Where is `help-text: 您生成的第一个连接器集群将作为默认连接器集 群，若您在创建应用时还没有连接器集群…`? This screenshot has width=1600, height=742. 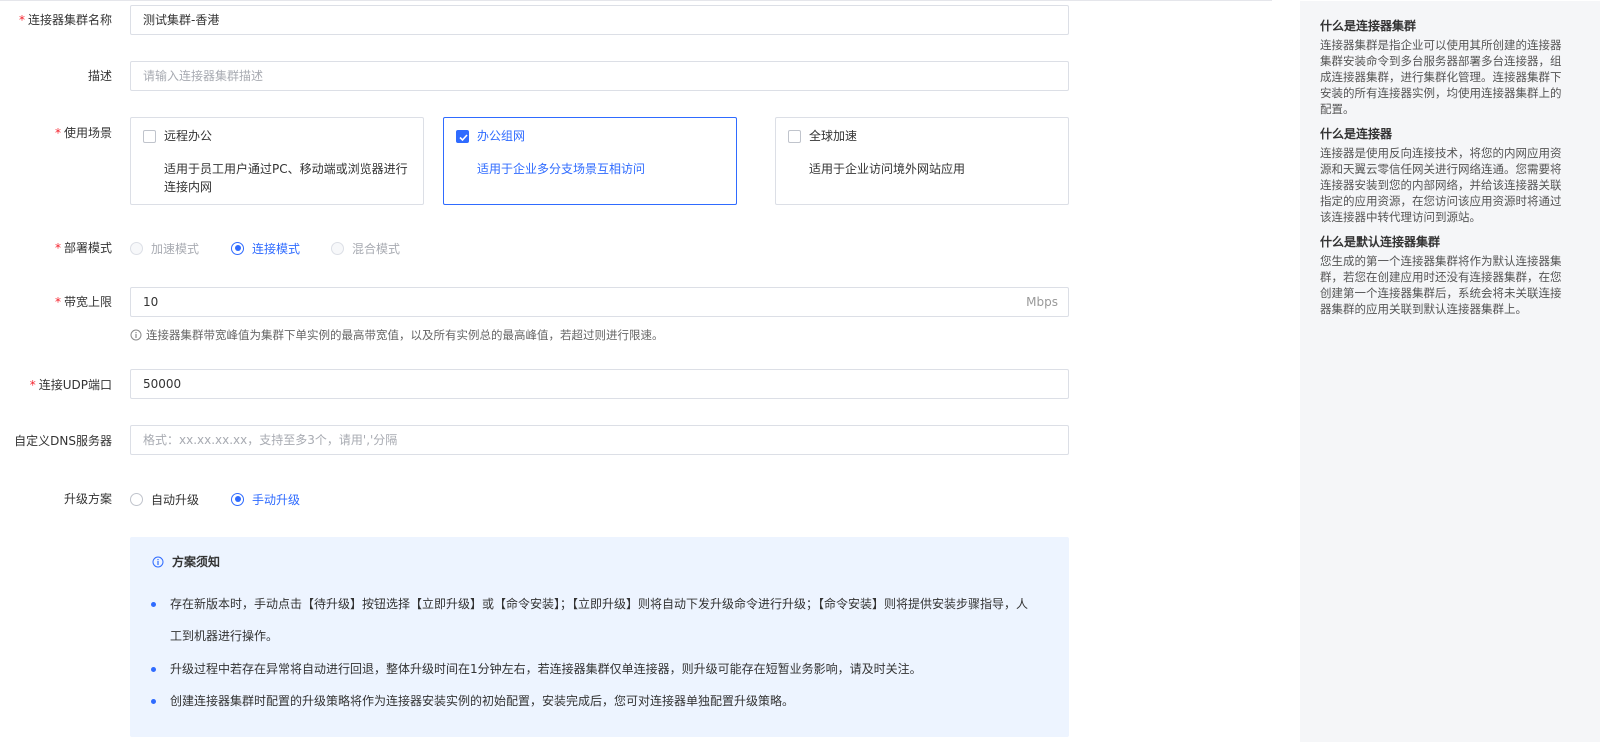
help-text: 您生成的第一个连接器集群将作为默认连接器集 群，若您在创建应用时还没有连接器集群… is located at coordinates (1441, 285).